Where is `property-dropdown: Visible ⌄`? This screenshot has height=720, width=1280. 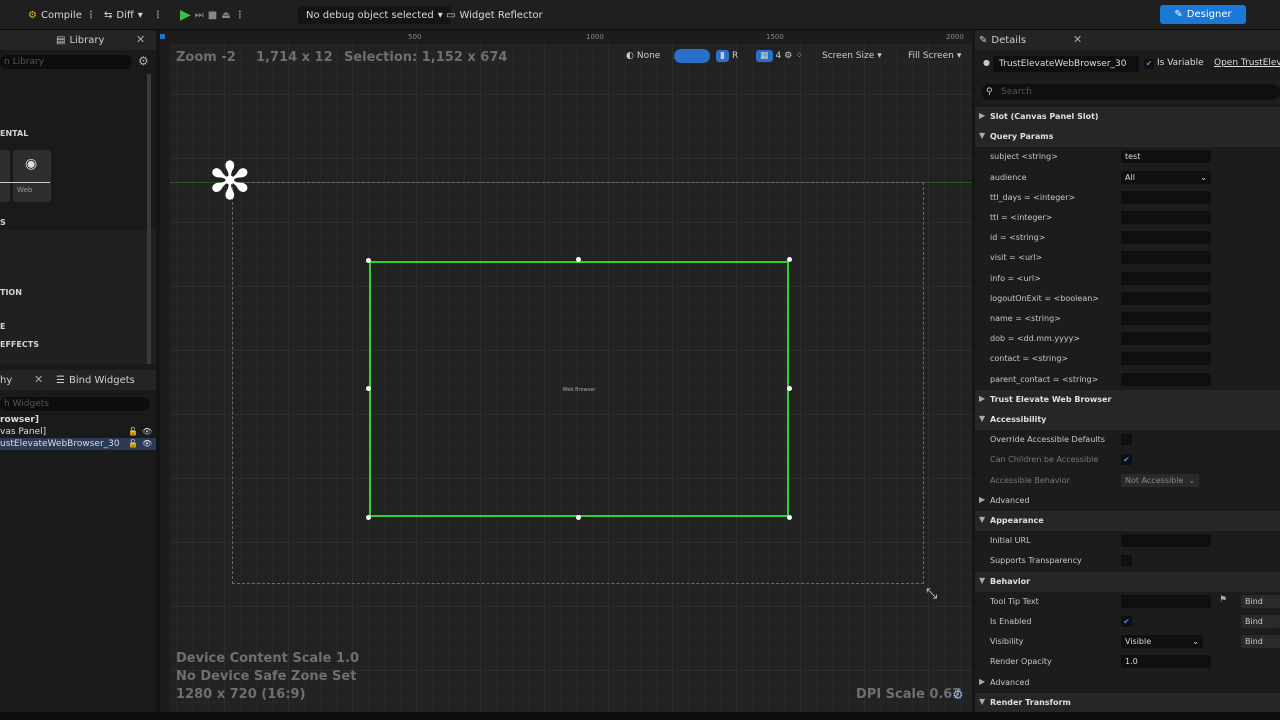 property-dropdown: Visible ⌄ is located at coordinates (1162, 642).